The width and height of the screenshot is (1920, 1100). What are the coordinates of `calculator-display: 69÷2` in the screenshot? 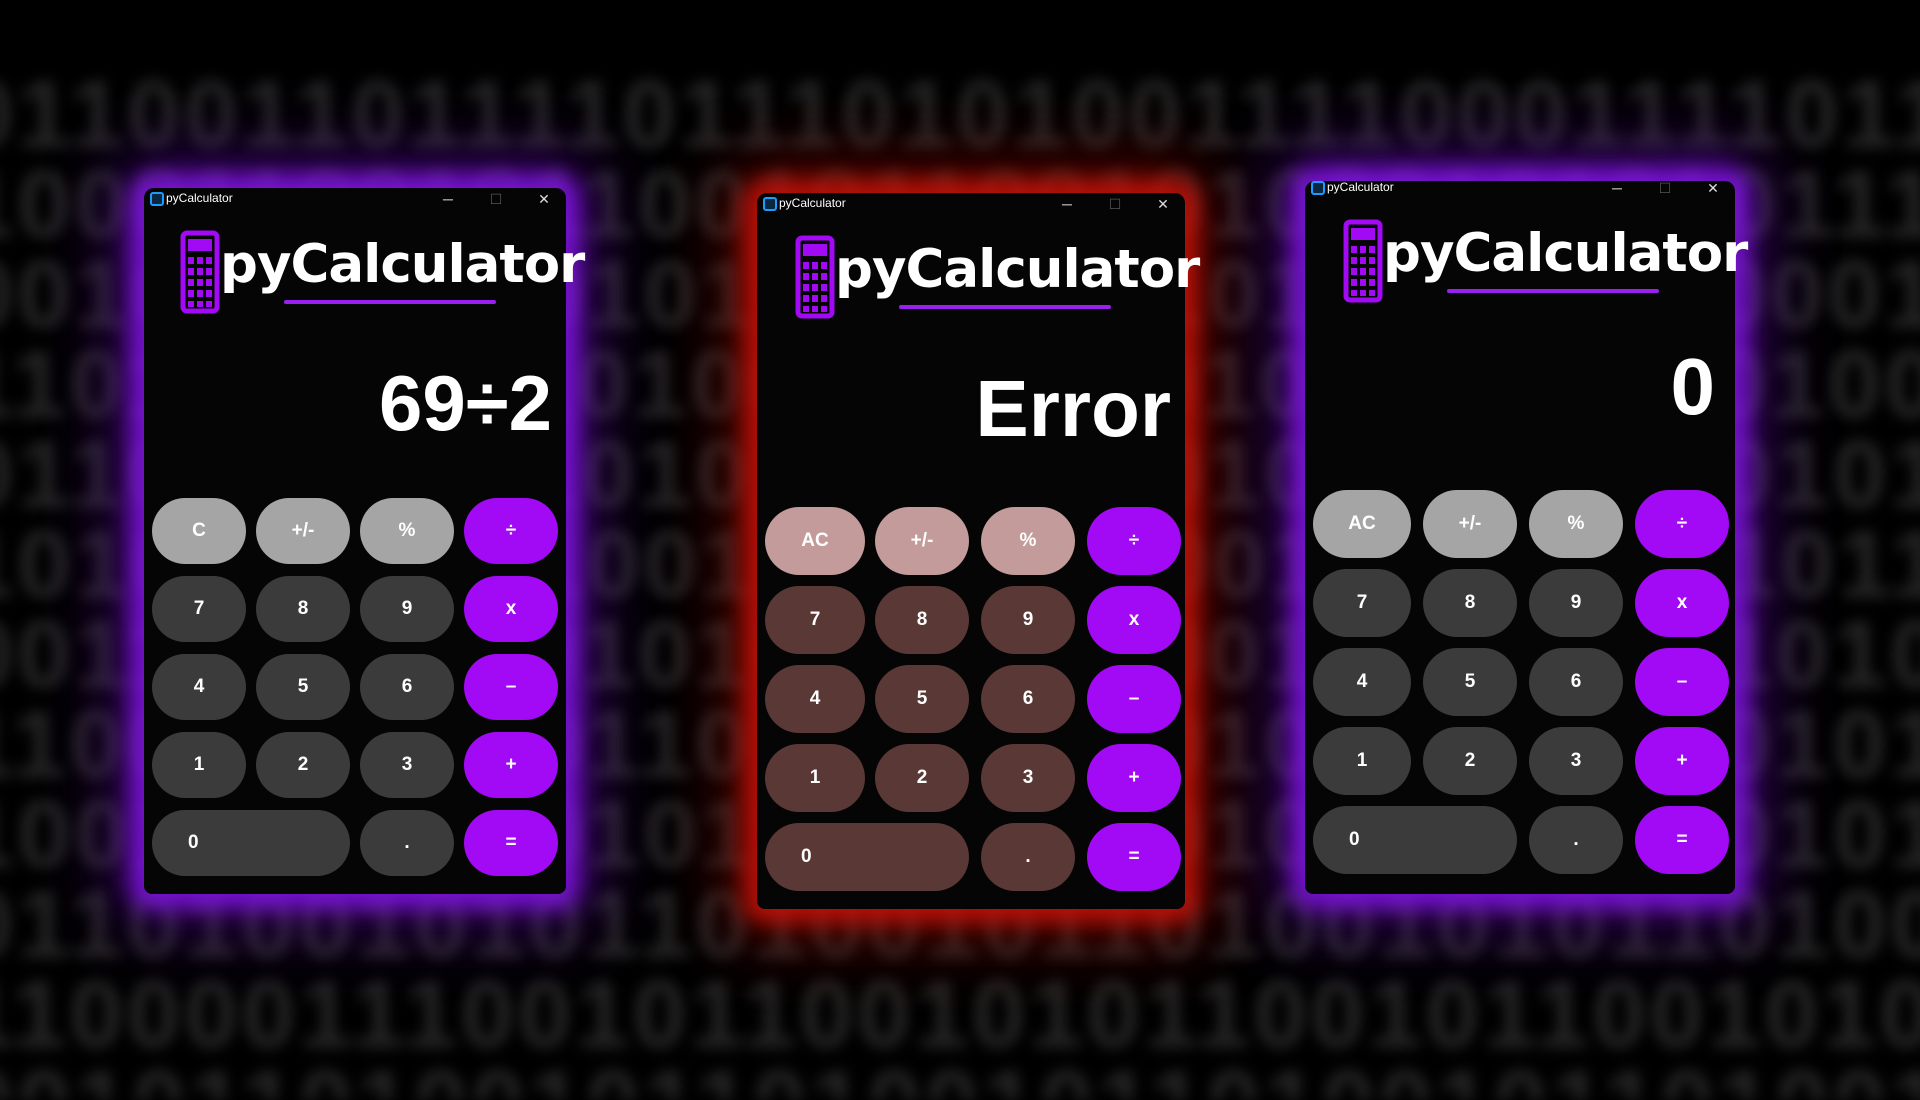 It's located at (465, 403).